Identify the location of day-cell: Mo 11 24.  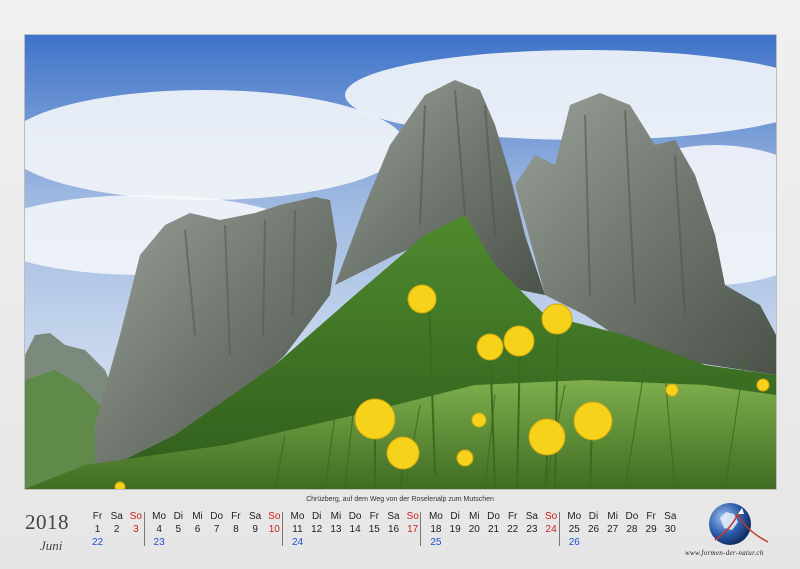
(297, 529).